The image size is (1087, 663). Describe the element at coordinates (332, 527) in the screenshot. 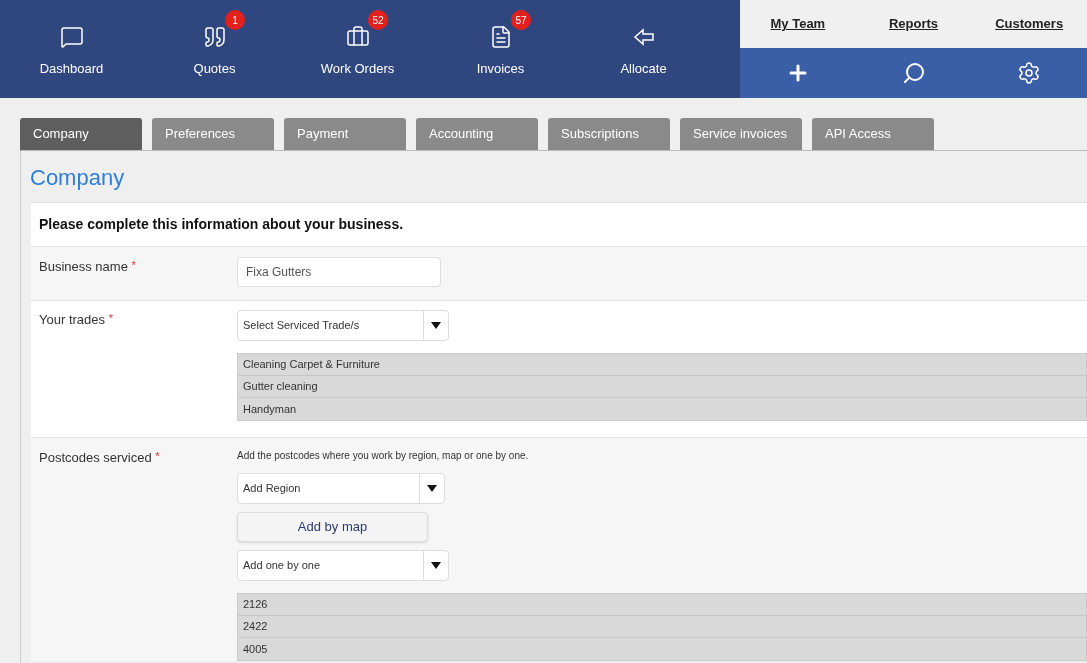

I see `add-by-map-button: Add by map` at that location.